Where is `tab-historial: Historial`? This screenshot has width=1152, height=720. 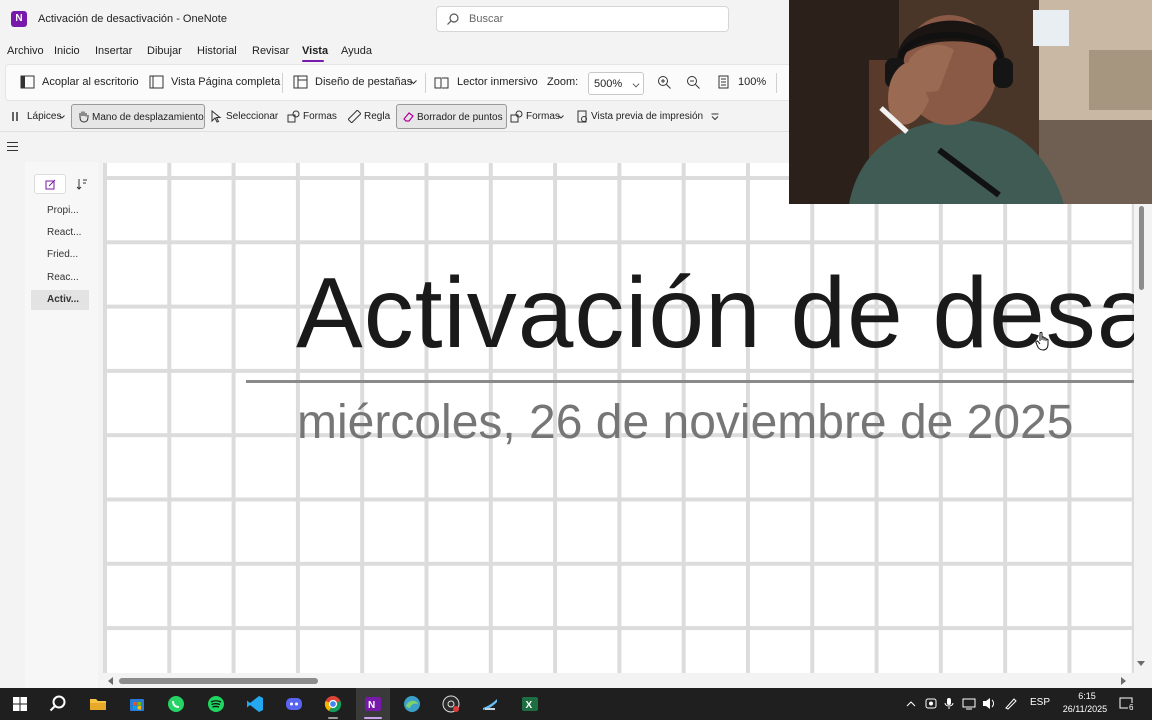
tab-historial: Historial is located at coordinates (217, 51).